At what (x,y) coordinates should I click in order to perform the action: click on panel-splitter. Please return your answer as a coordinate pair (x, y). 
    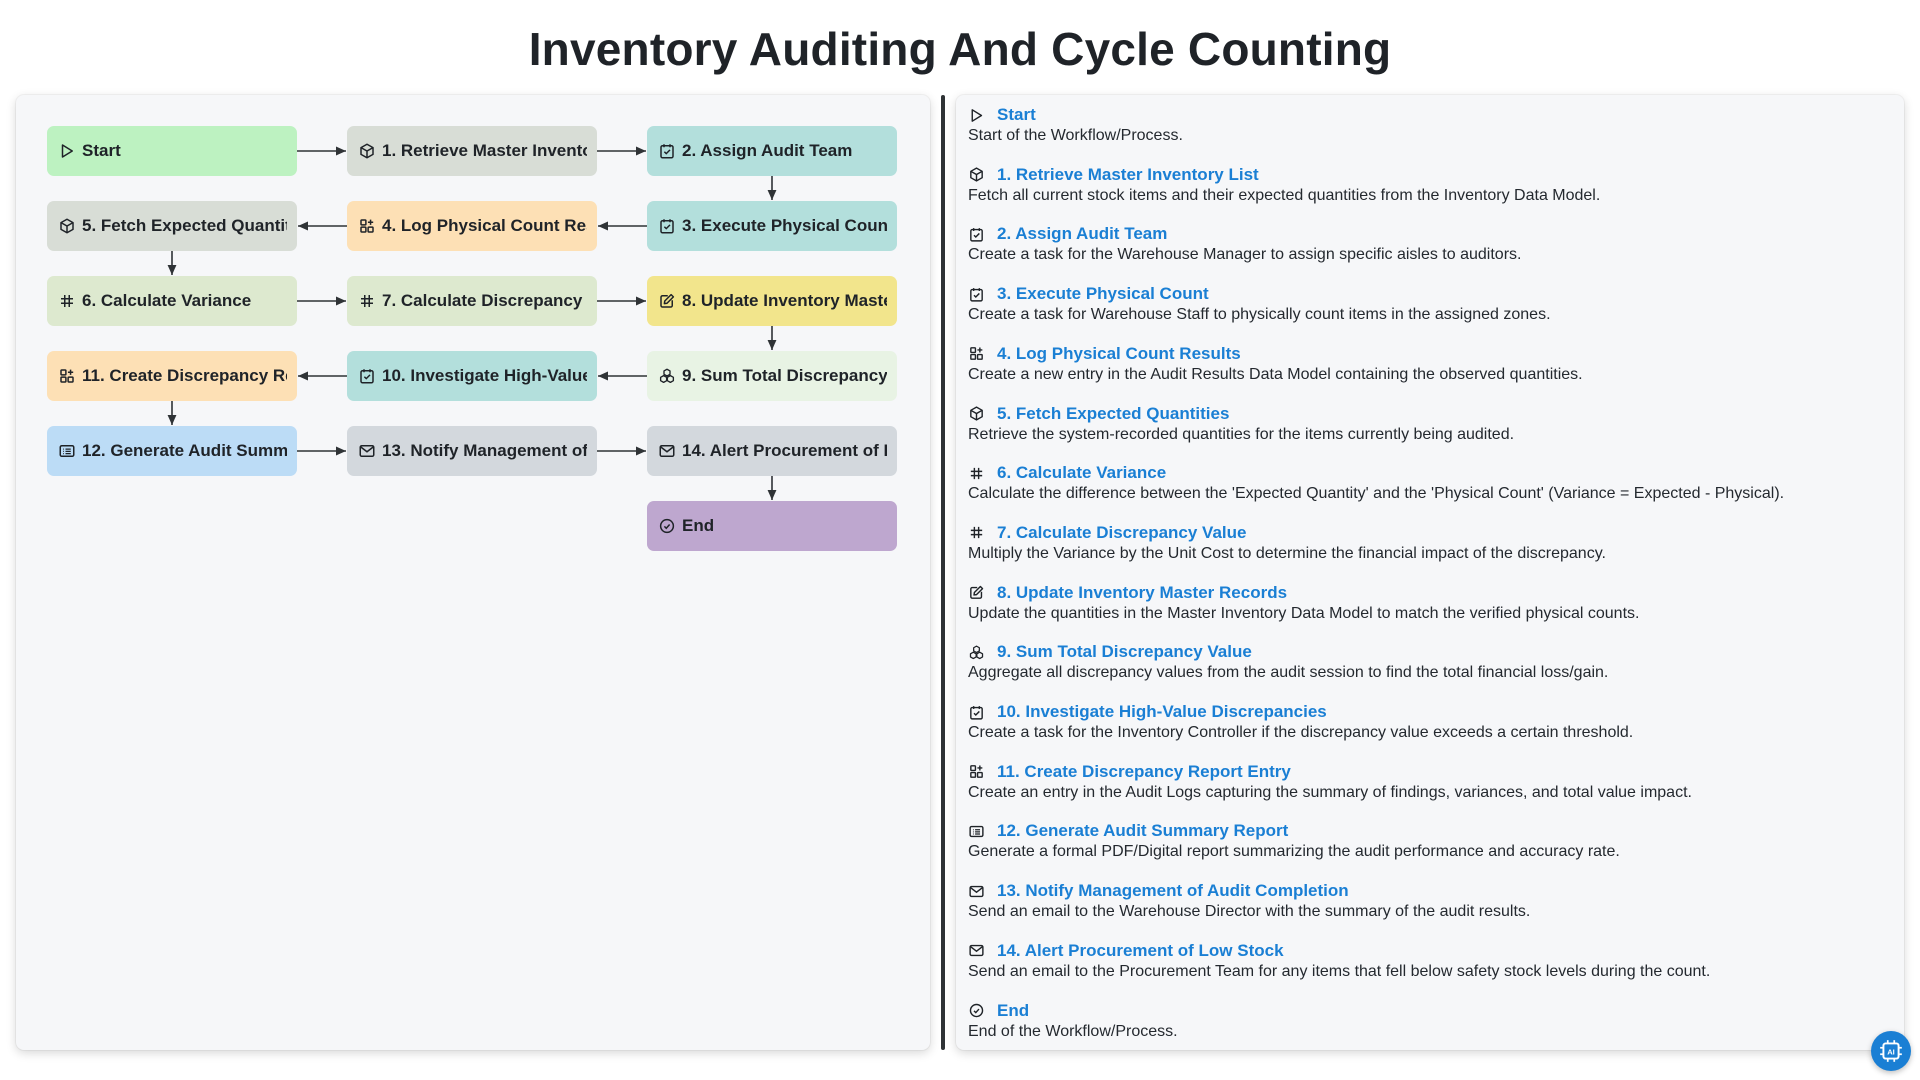
    Looking at the image, I should click on (943, 572).